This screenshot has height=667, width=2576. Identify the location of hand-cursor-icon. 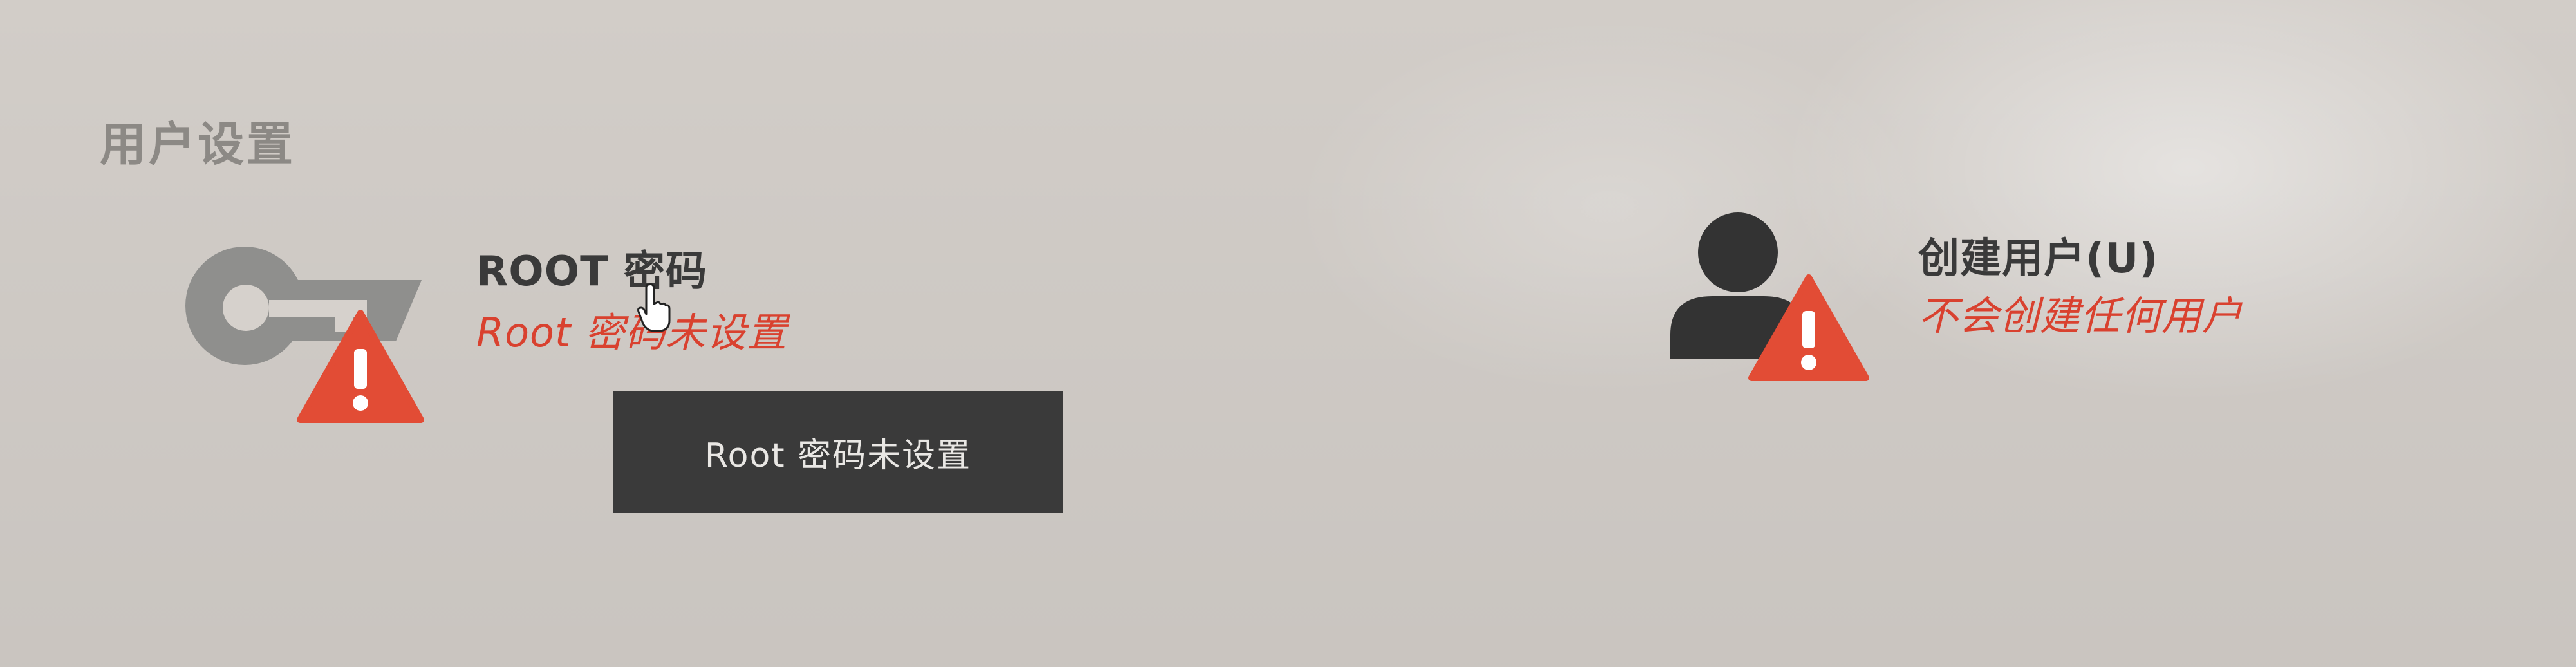
(654, 307).